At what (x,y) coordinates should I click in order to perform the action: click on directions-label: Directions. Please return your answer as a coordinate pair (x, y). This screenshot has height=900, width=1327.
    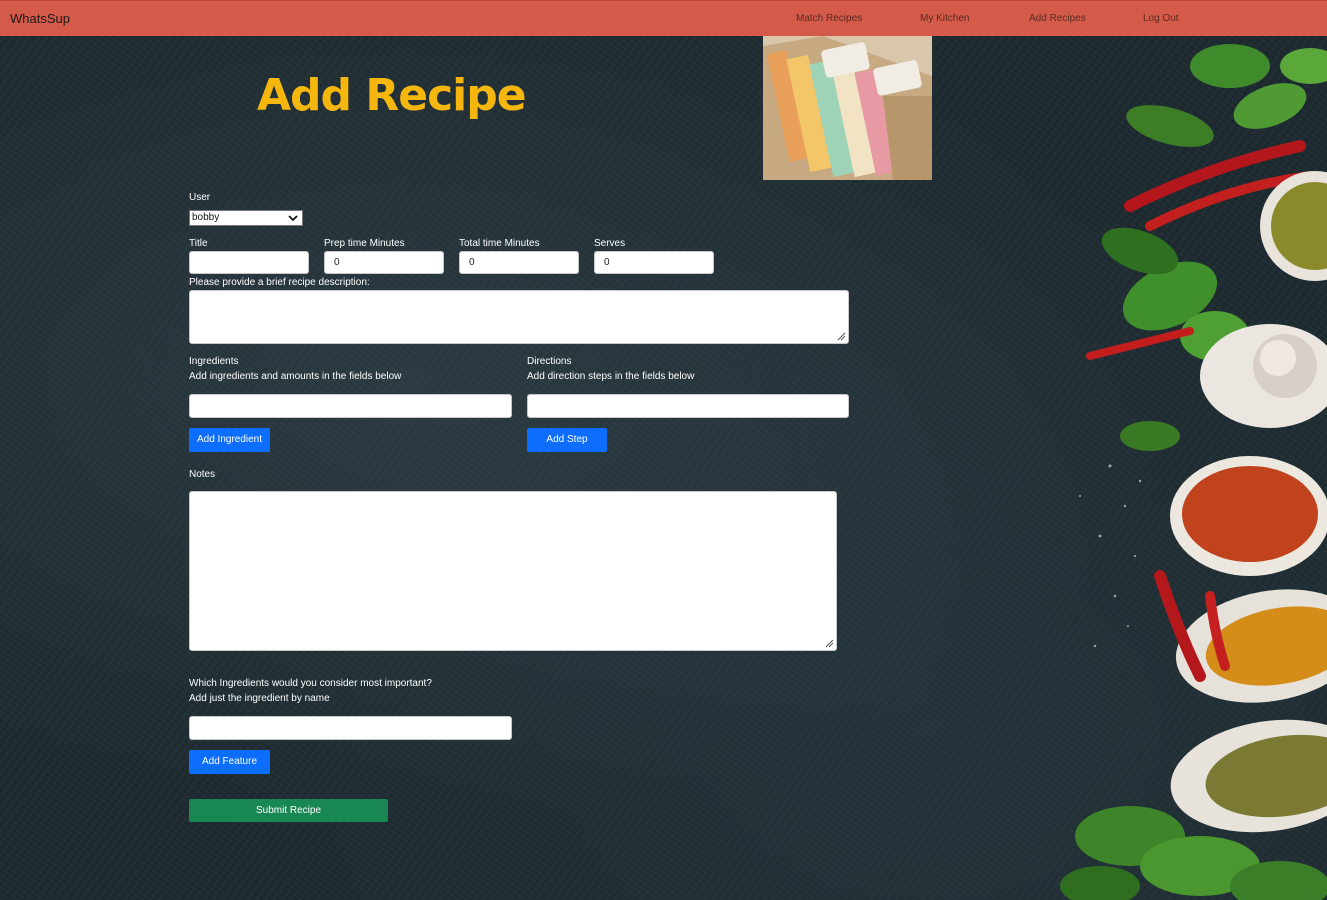
    Looking at the image, I should click on (549, 361).